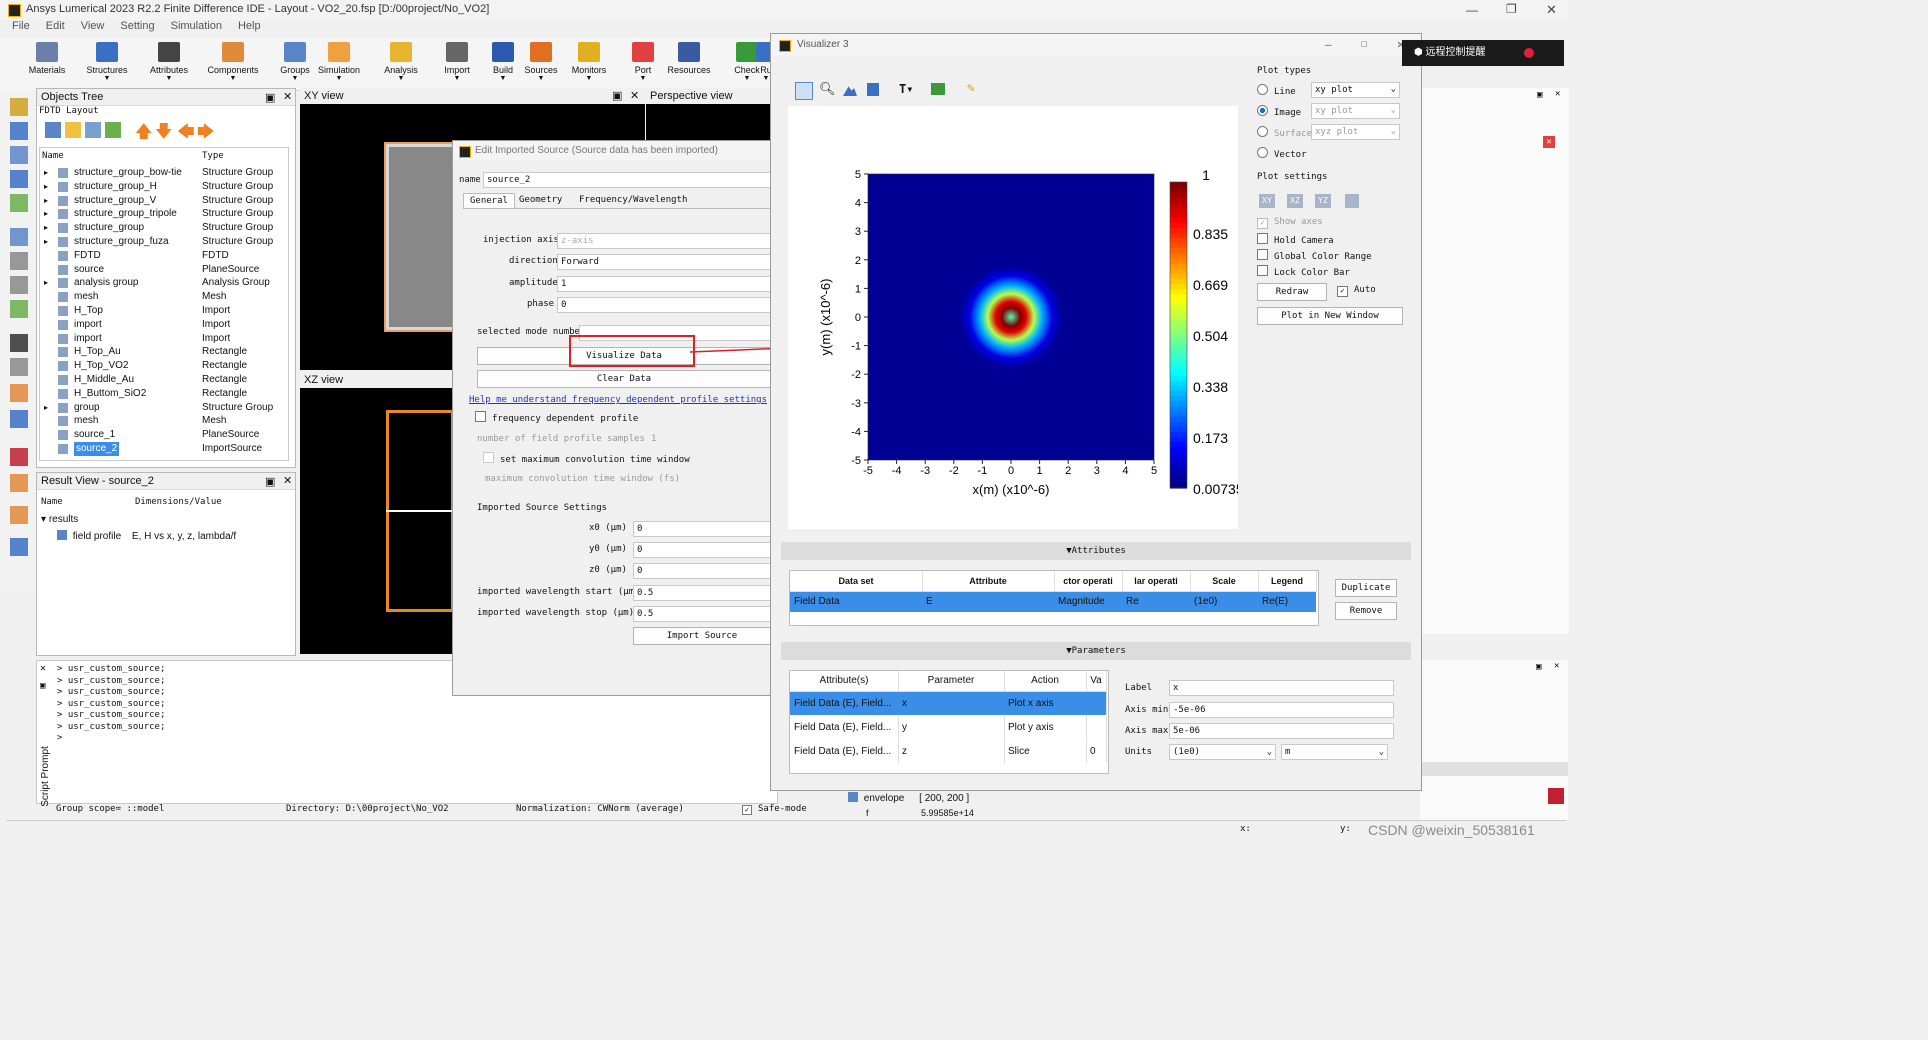 This screenshot has height=1040, width=1928. Describe the element at coordinates (664, 262) in the screenshot. I see `direction-select: Forward` at that location.